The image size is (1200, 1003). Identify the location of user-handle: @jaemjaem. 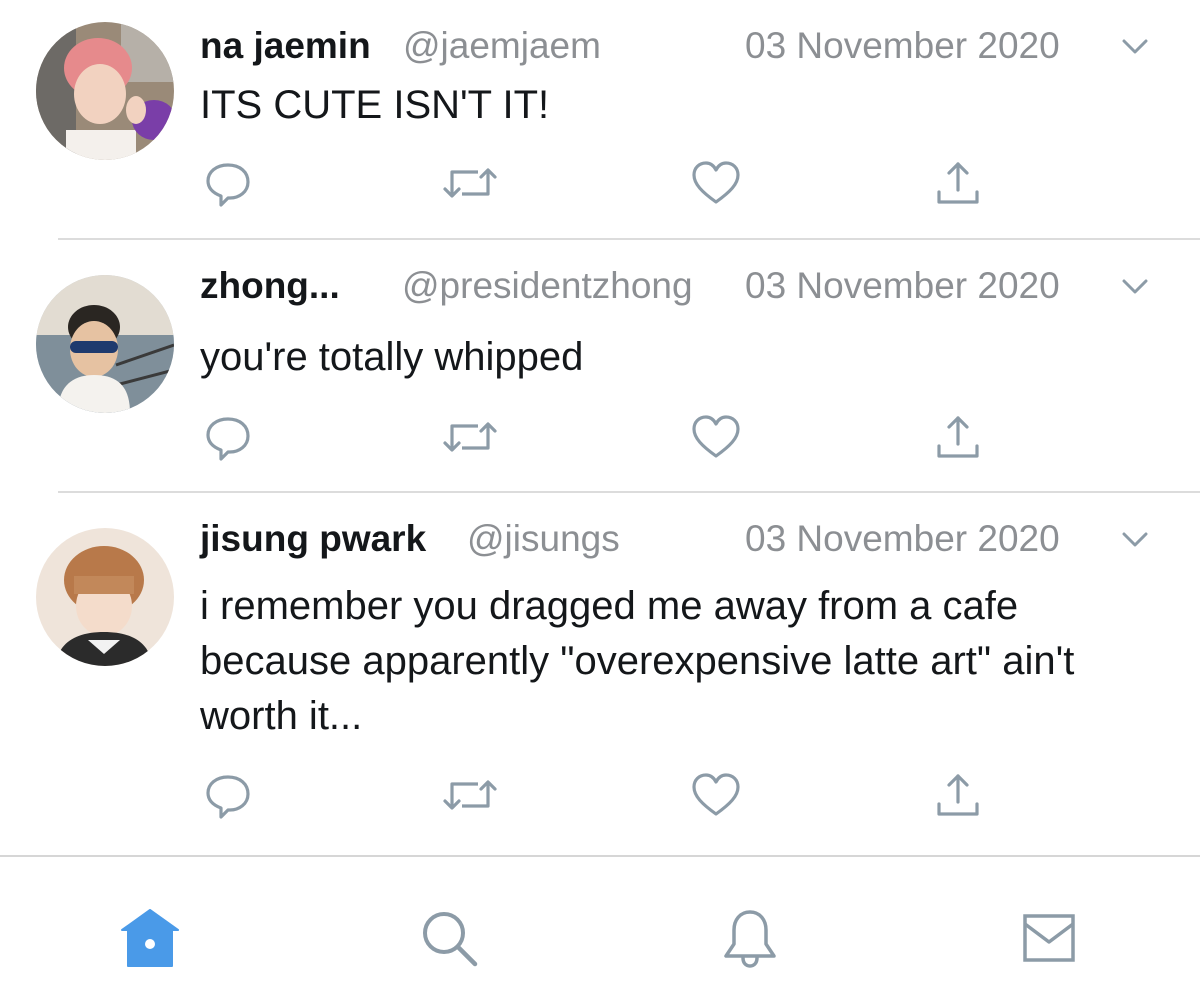
(502, 46).